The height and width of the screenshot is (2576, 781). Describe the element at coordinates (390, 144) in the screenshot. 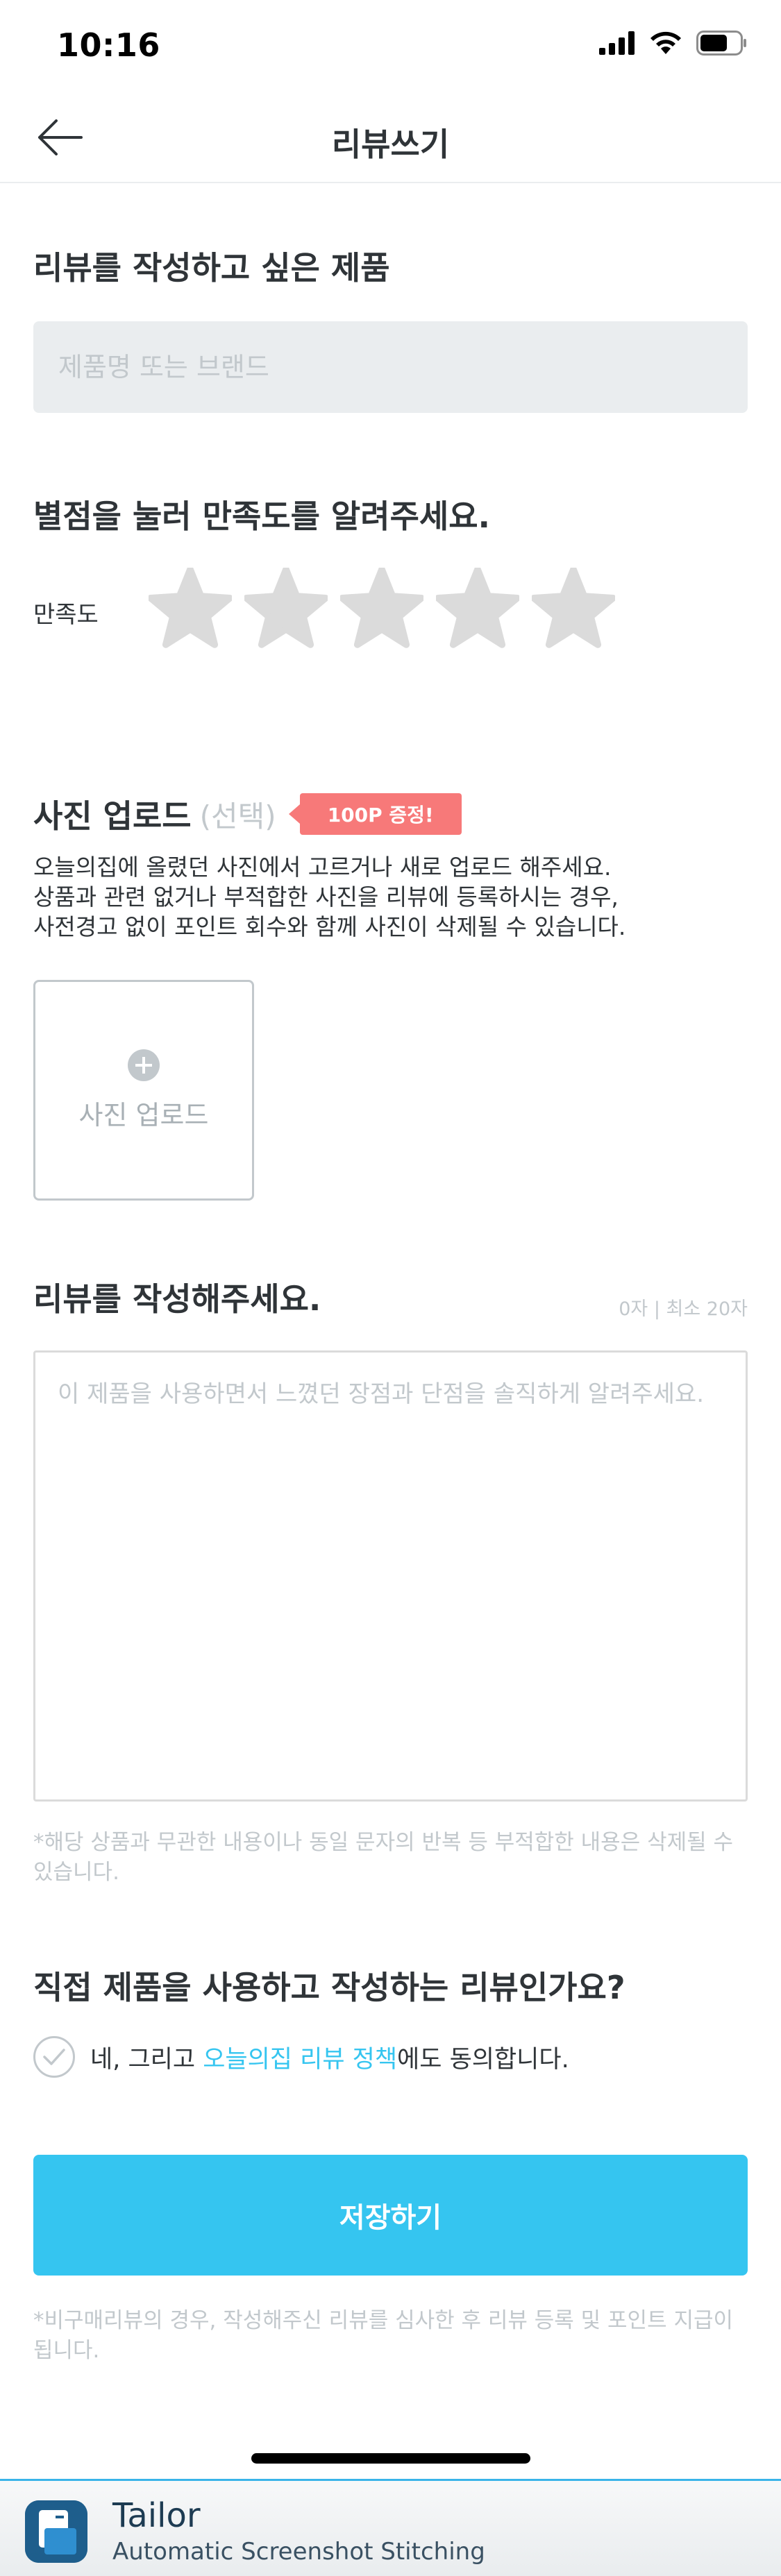

I see `page-title: 리뷰쓰기` at that location.